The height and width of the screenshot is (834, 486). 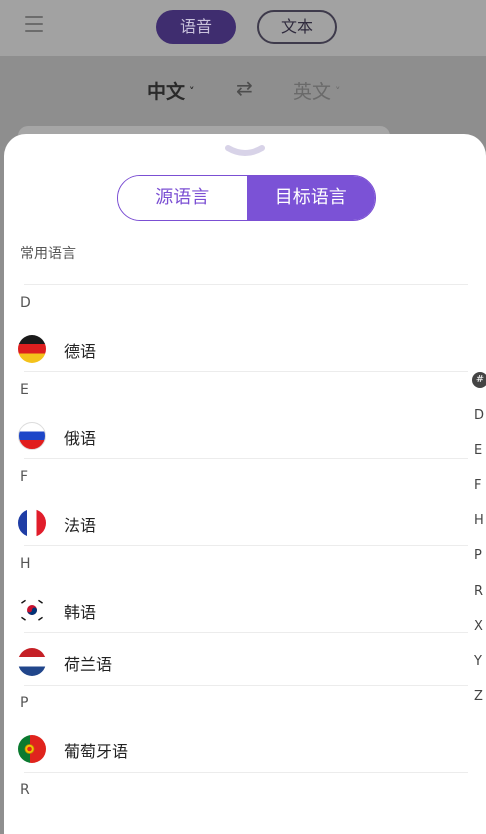 I want to click on list-item-german: 德语, so click(x=239, y=349).